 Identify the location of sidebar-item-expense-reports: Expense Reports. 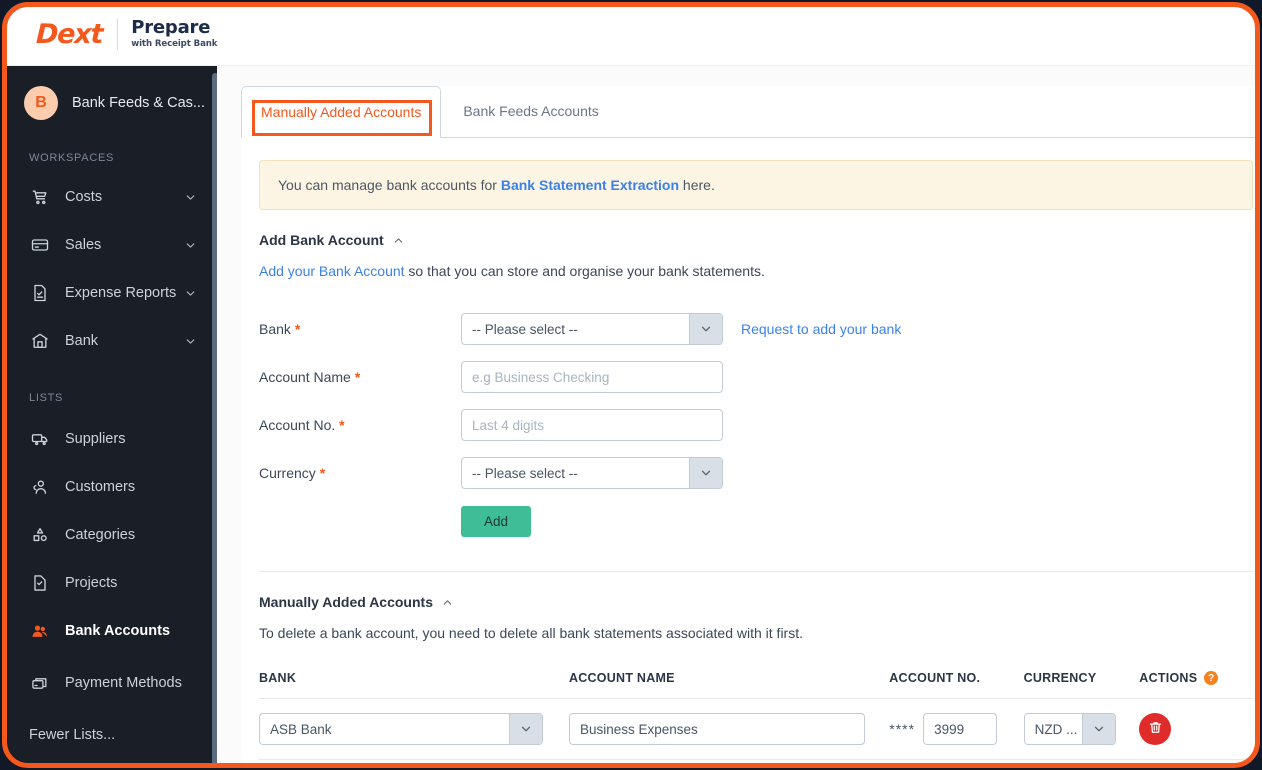
(111, 293).